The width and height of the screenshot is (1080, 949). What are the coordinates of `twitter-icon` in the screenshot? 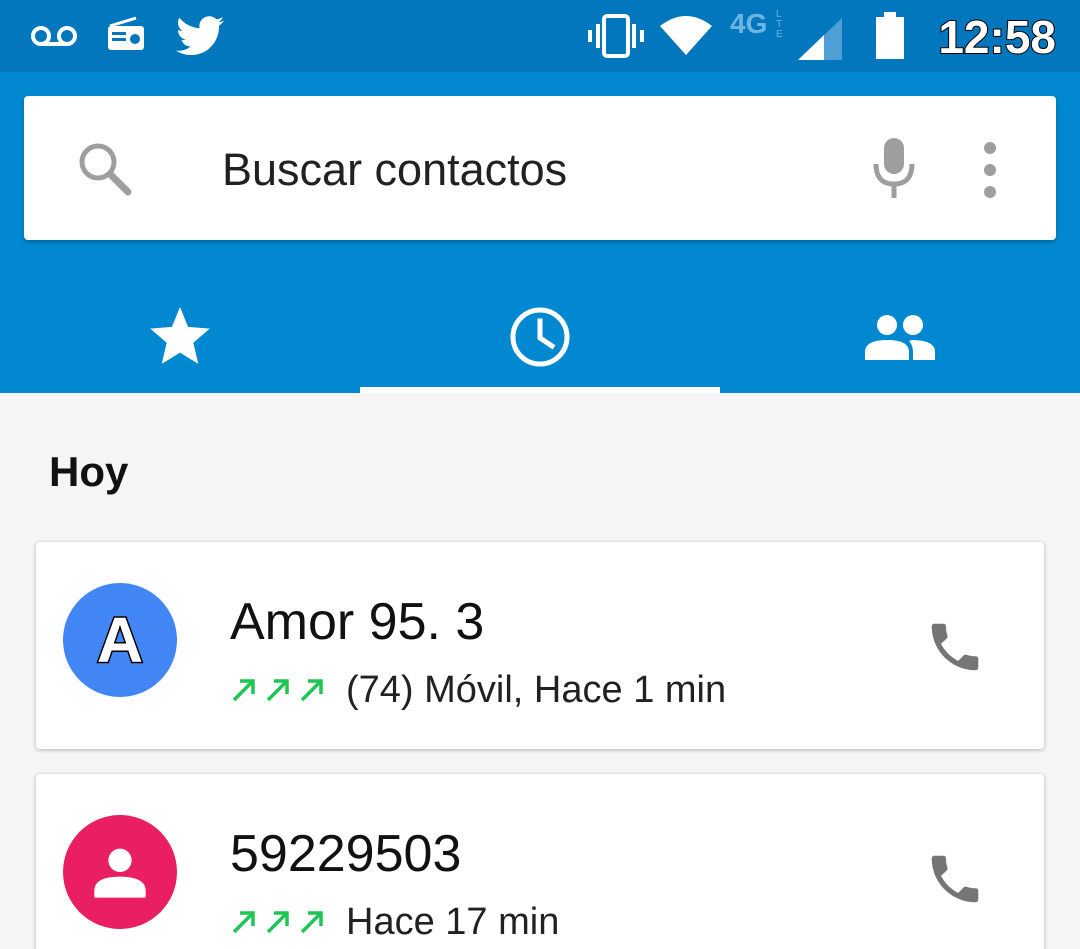 It's located at (200, 35).